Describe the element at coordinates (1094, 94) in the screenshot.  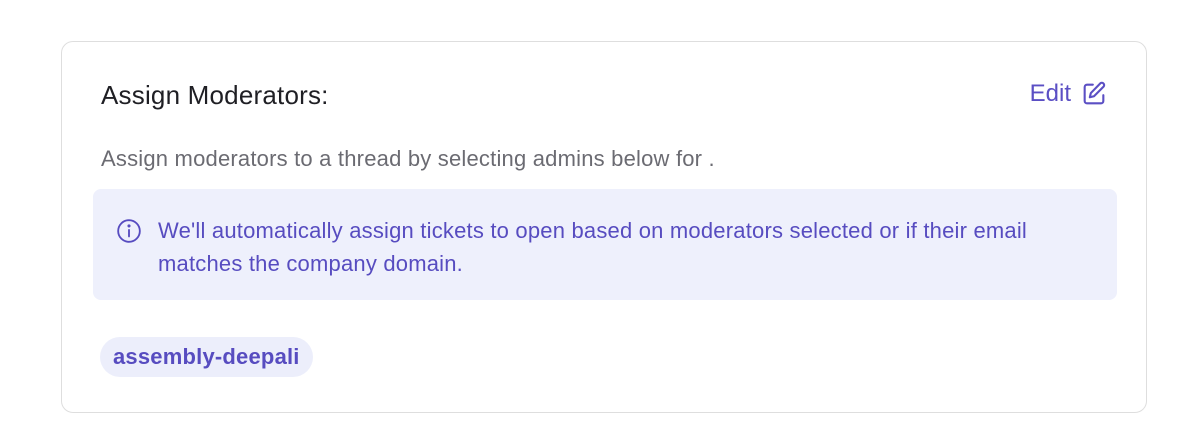
I see `edit-icon` at that location.